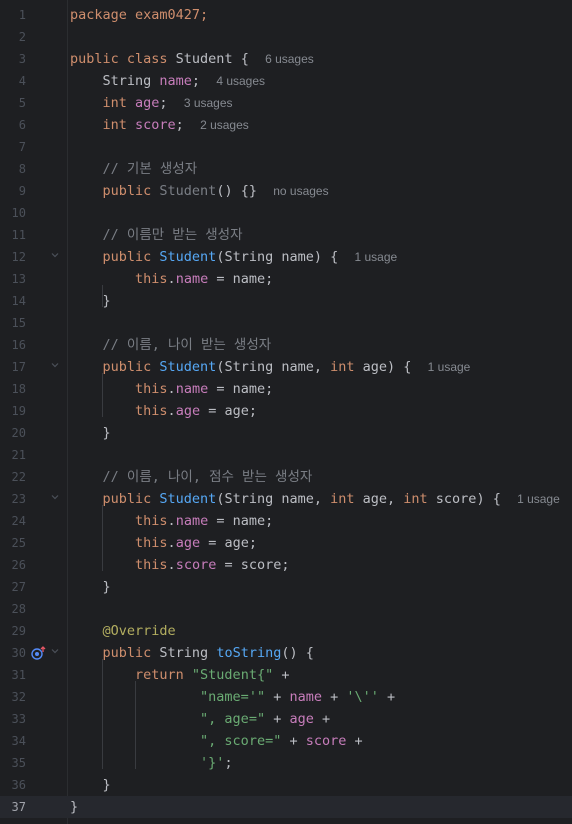 The width and height of the screenshot is (572, 824). I want to click on comment: // 기본 생성자, so click(134, 169).